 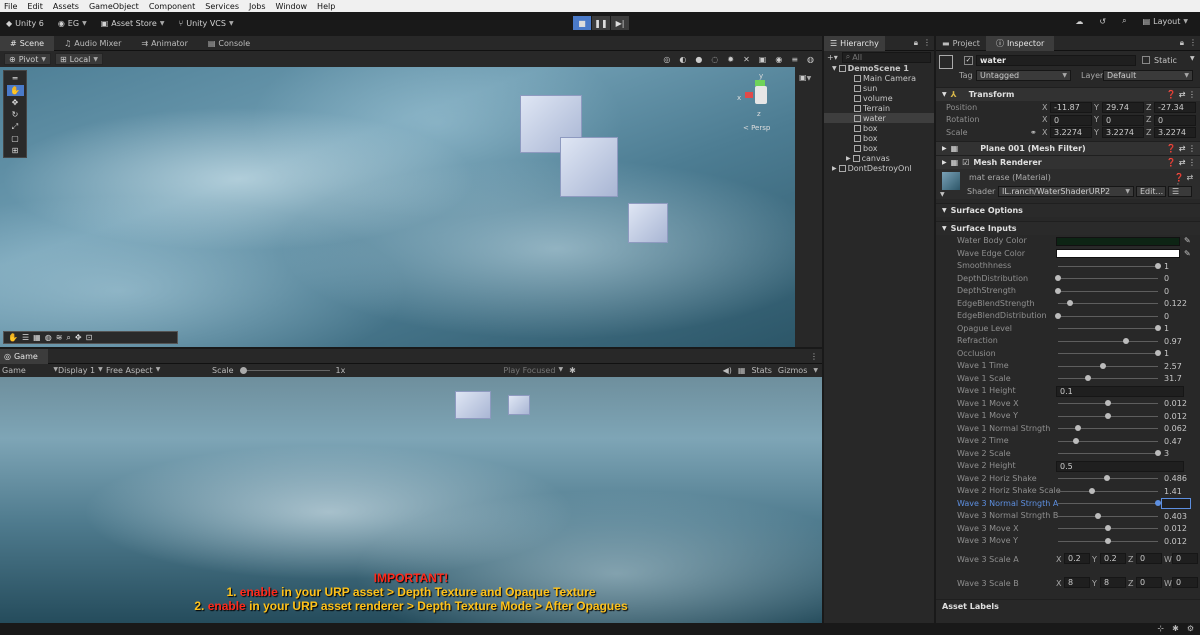 I want to click on surface-inputs-header: ▼ Surface Inputs, so click(x=1068, y=227).